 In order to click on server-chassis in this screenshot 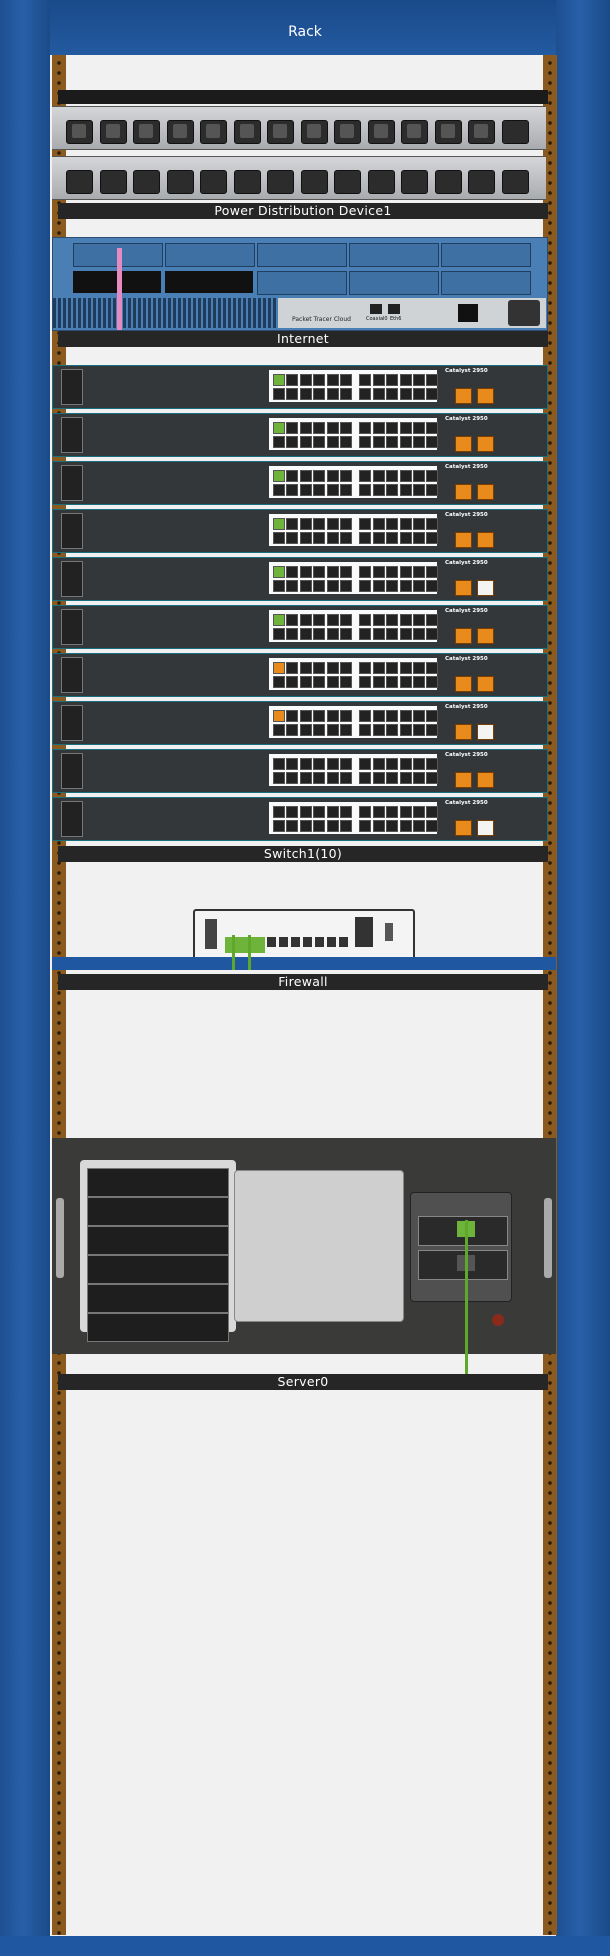, I will do `click(304, 1246)`.